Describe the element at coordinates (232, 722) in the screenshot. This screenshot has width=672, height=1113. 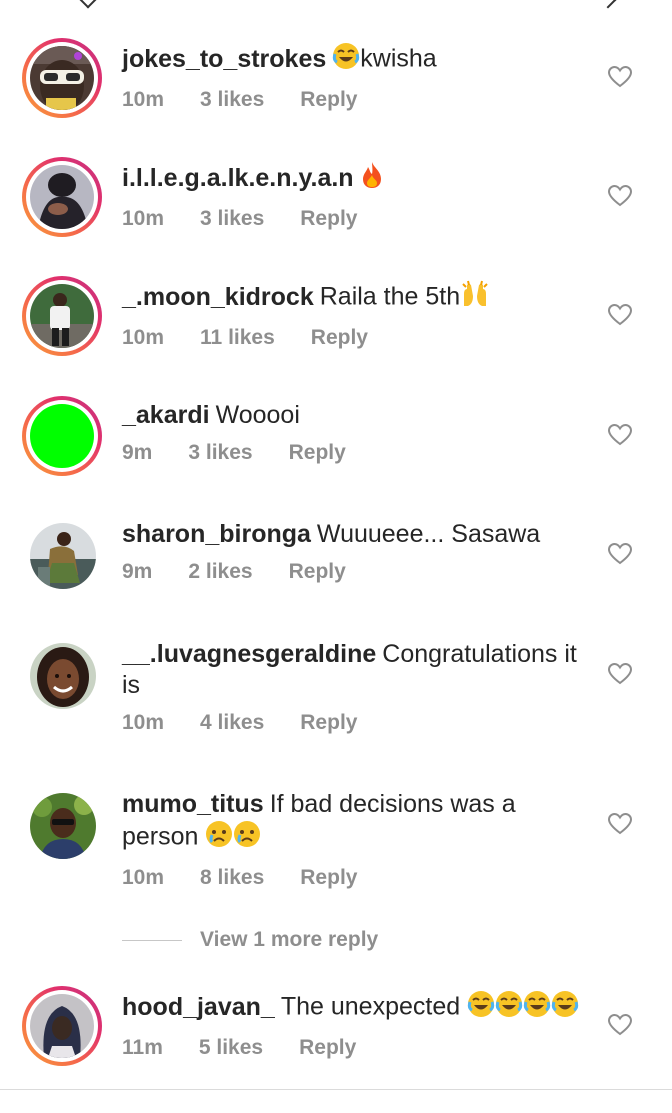
I see `like-count: 4 likes` at that location.